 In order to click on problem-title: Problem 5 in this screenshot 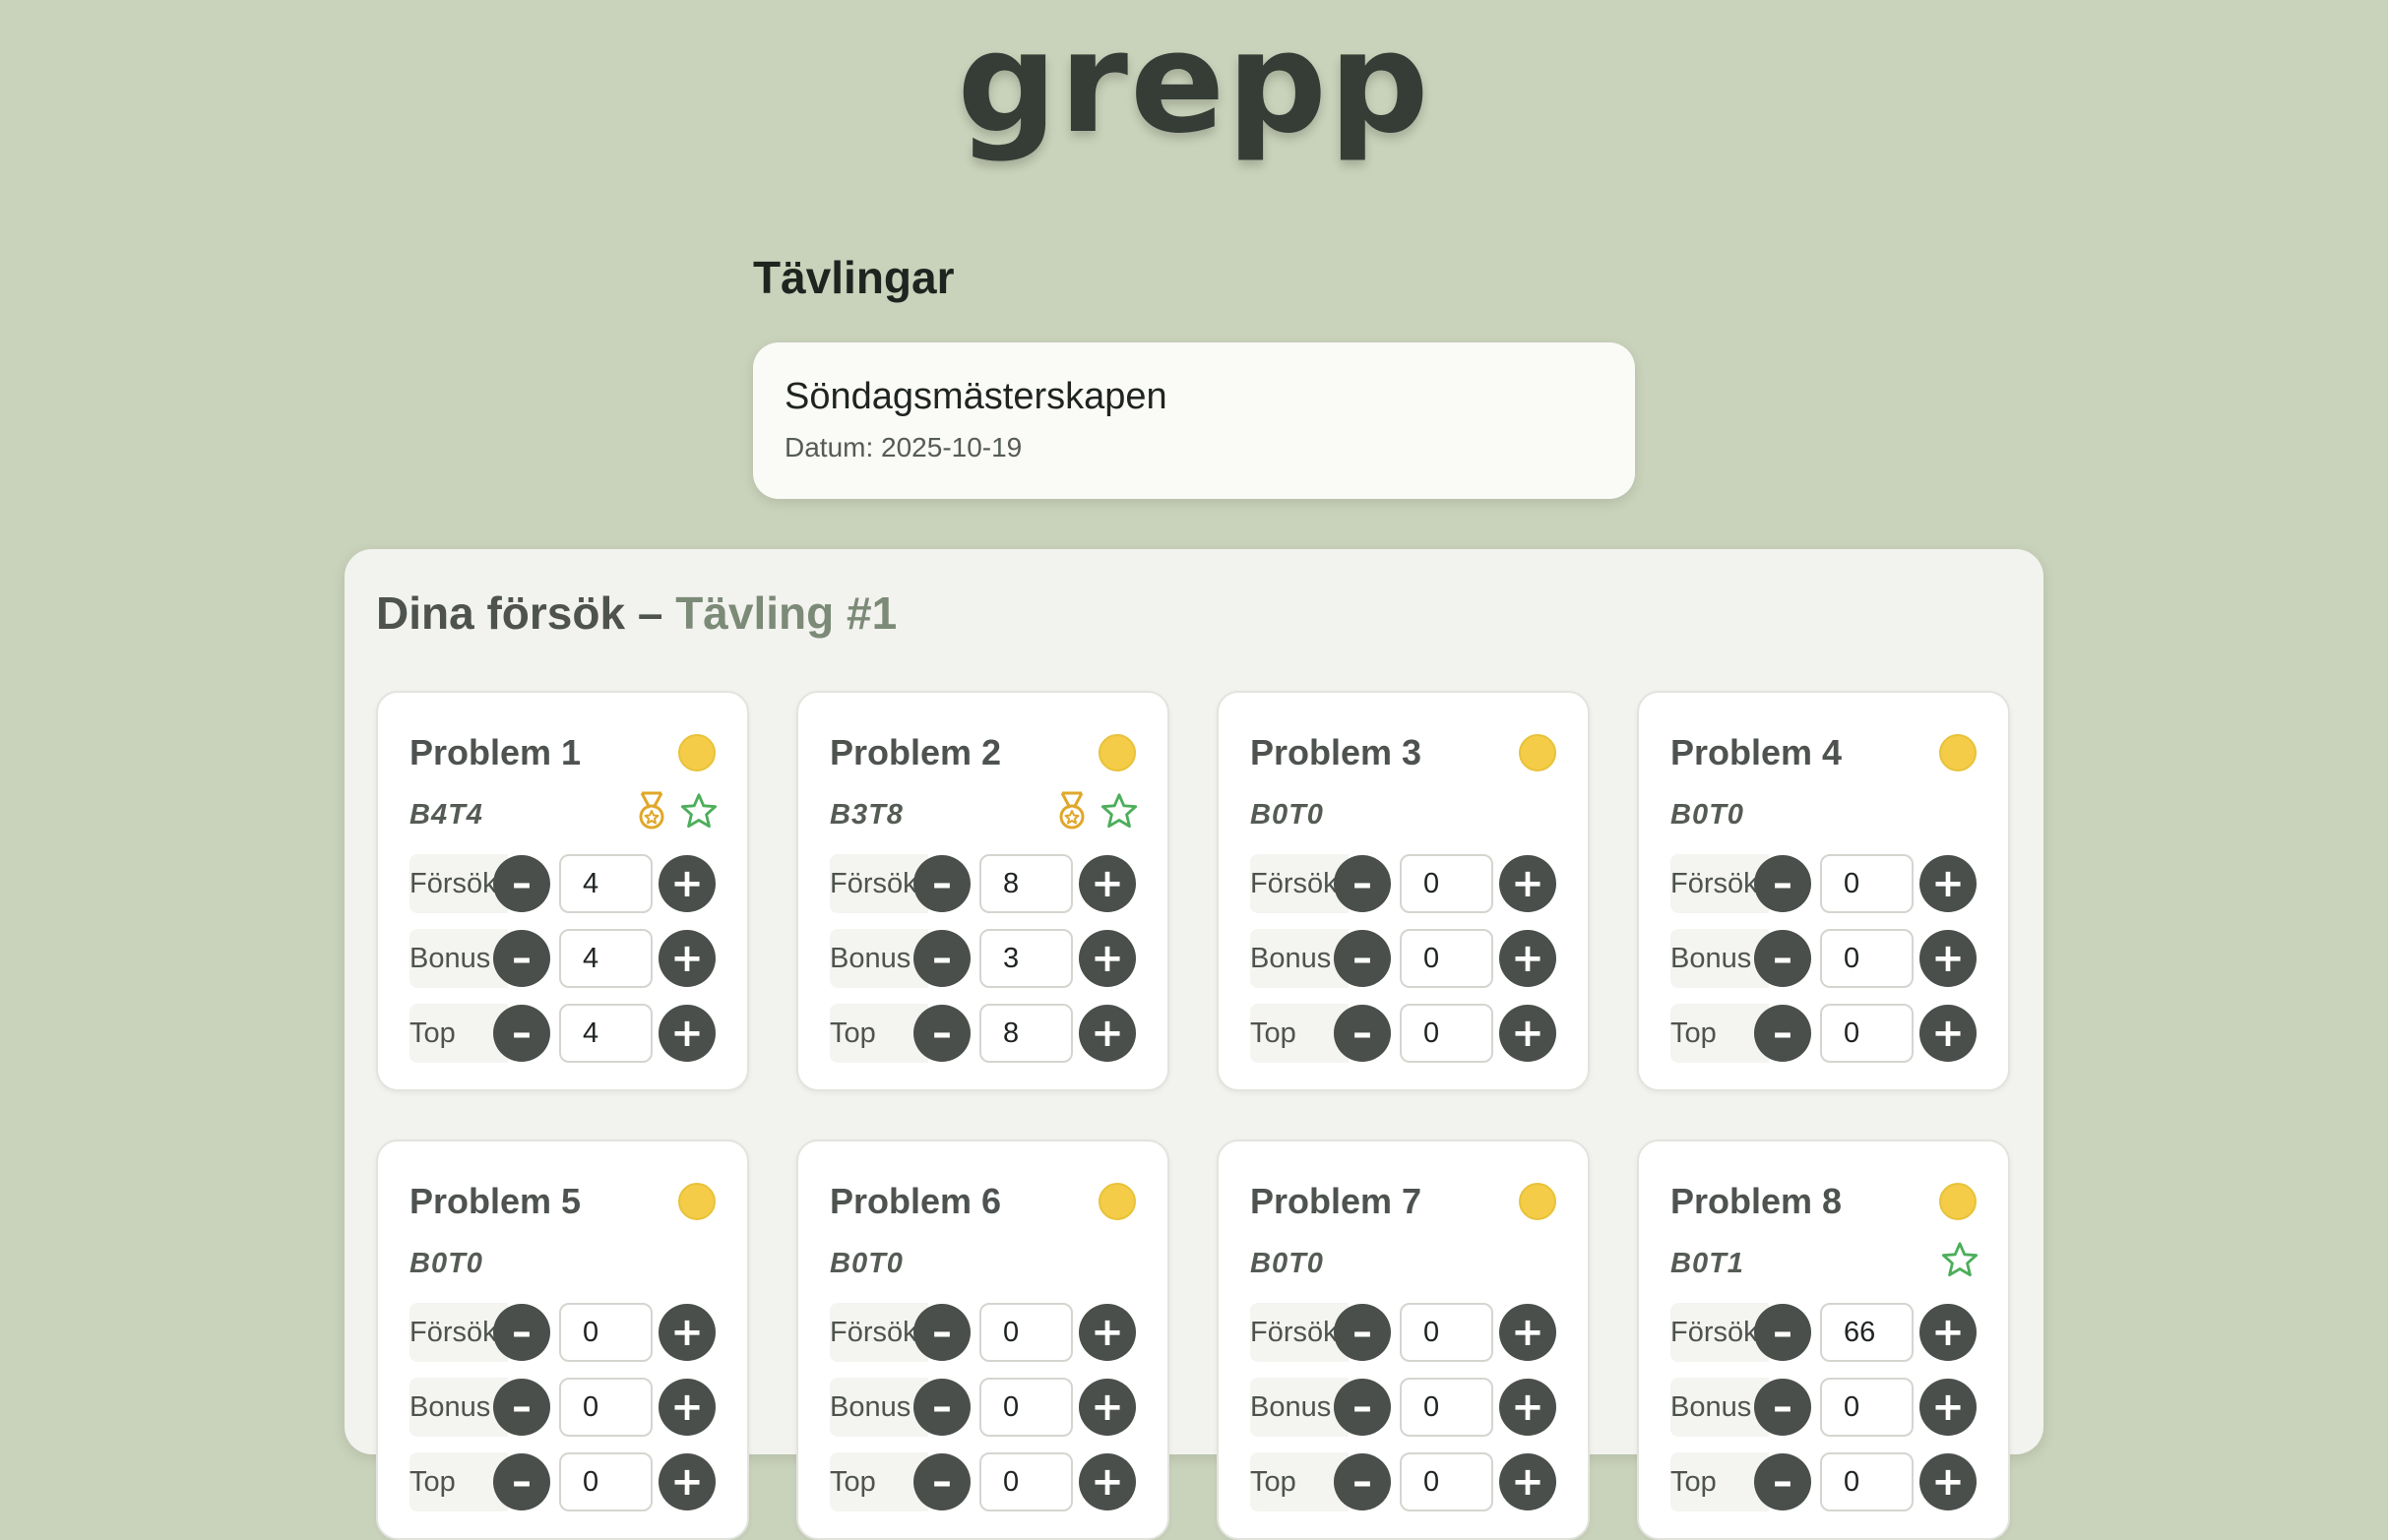, I will do `click(495, 1201)`.